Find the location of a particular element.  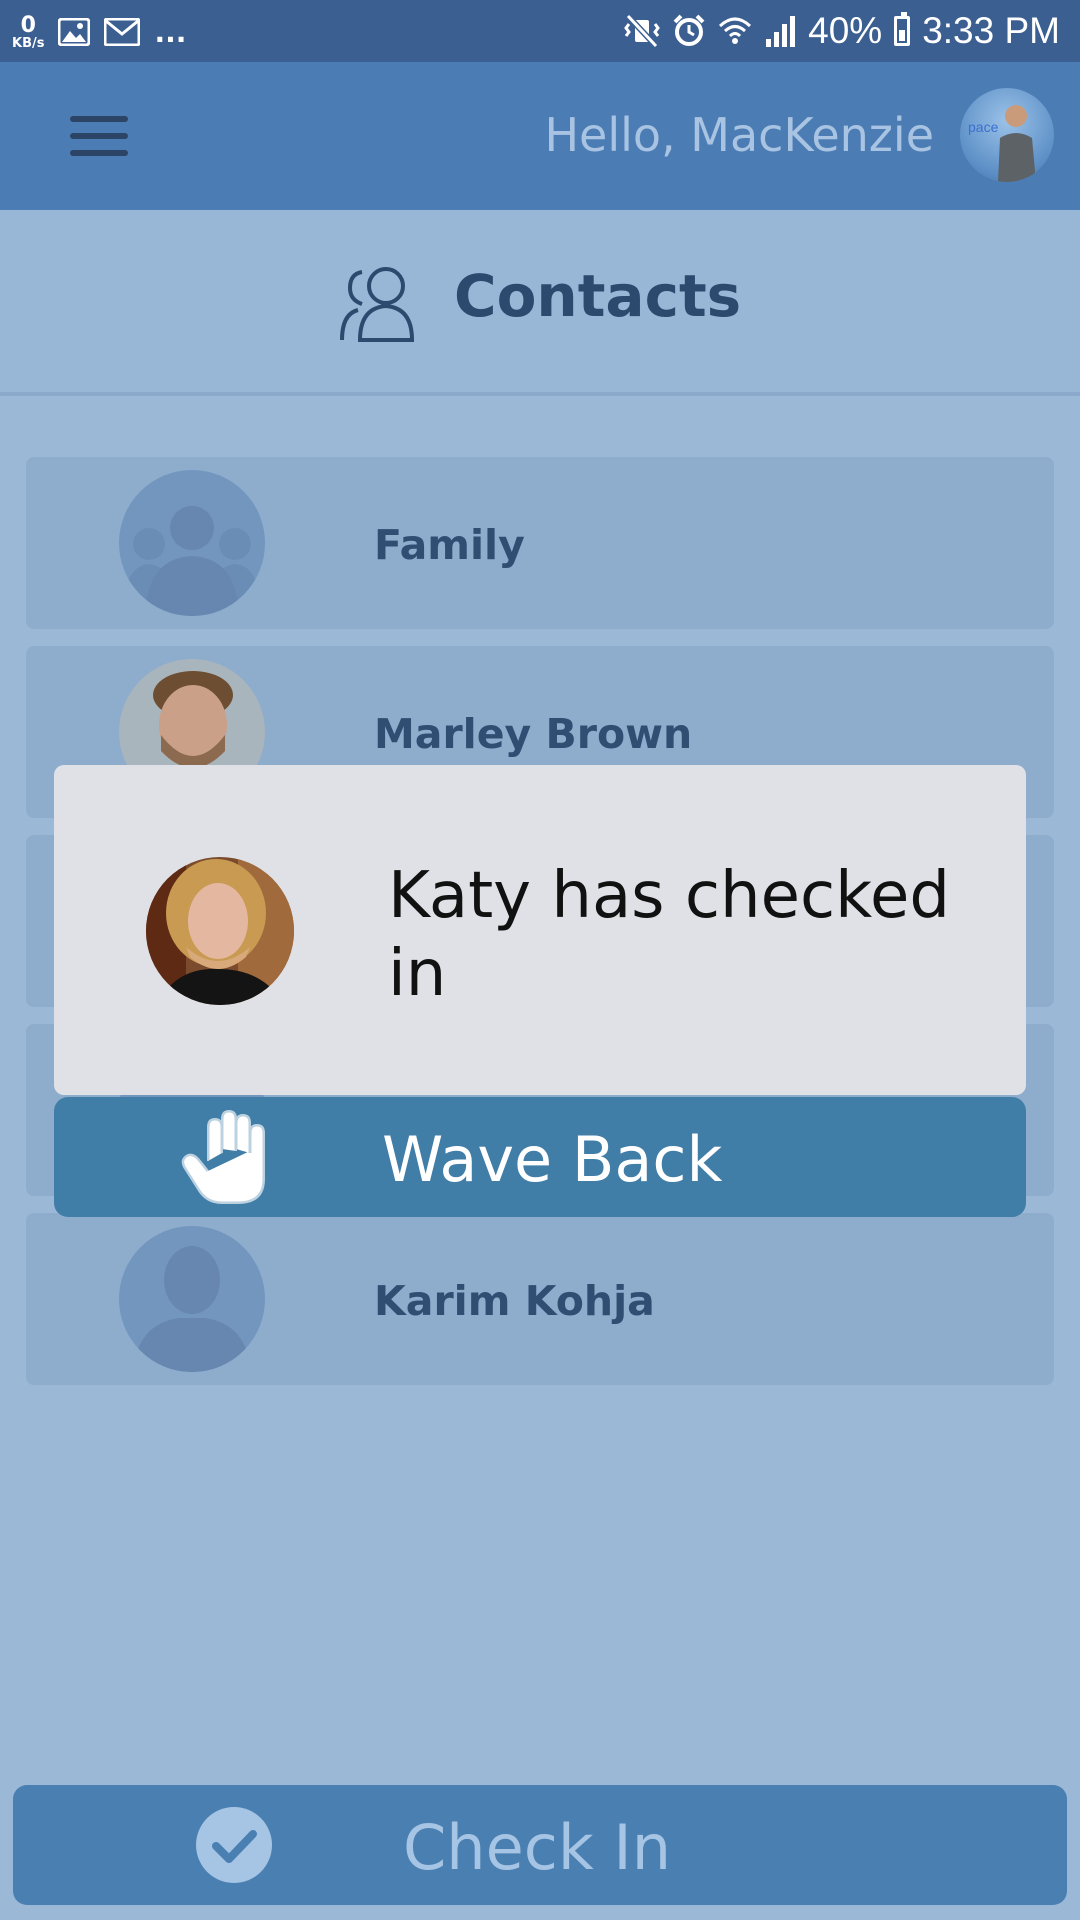

user-avatar: pace is located at coordinates (1007, 135).